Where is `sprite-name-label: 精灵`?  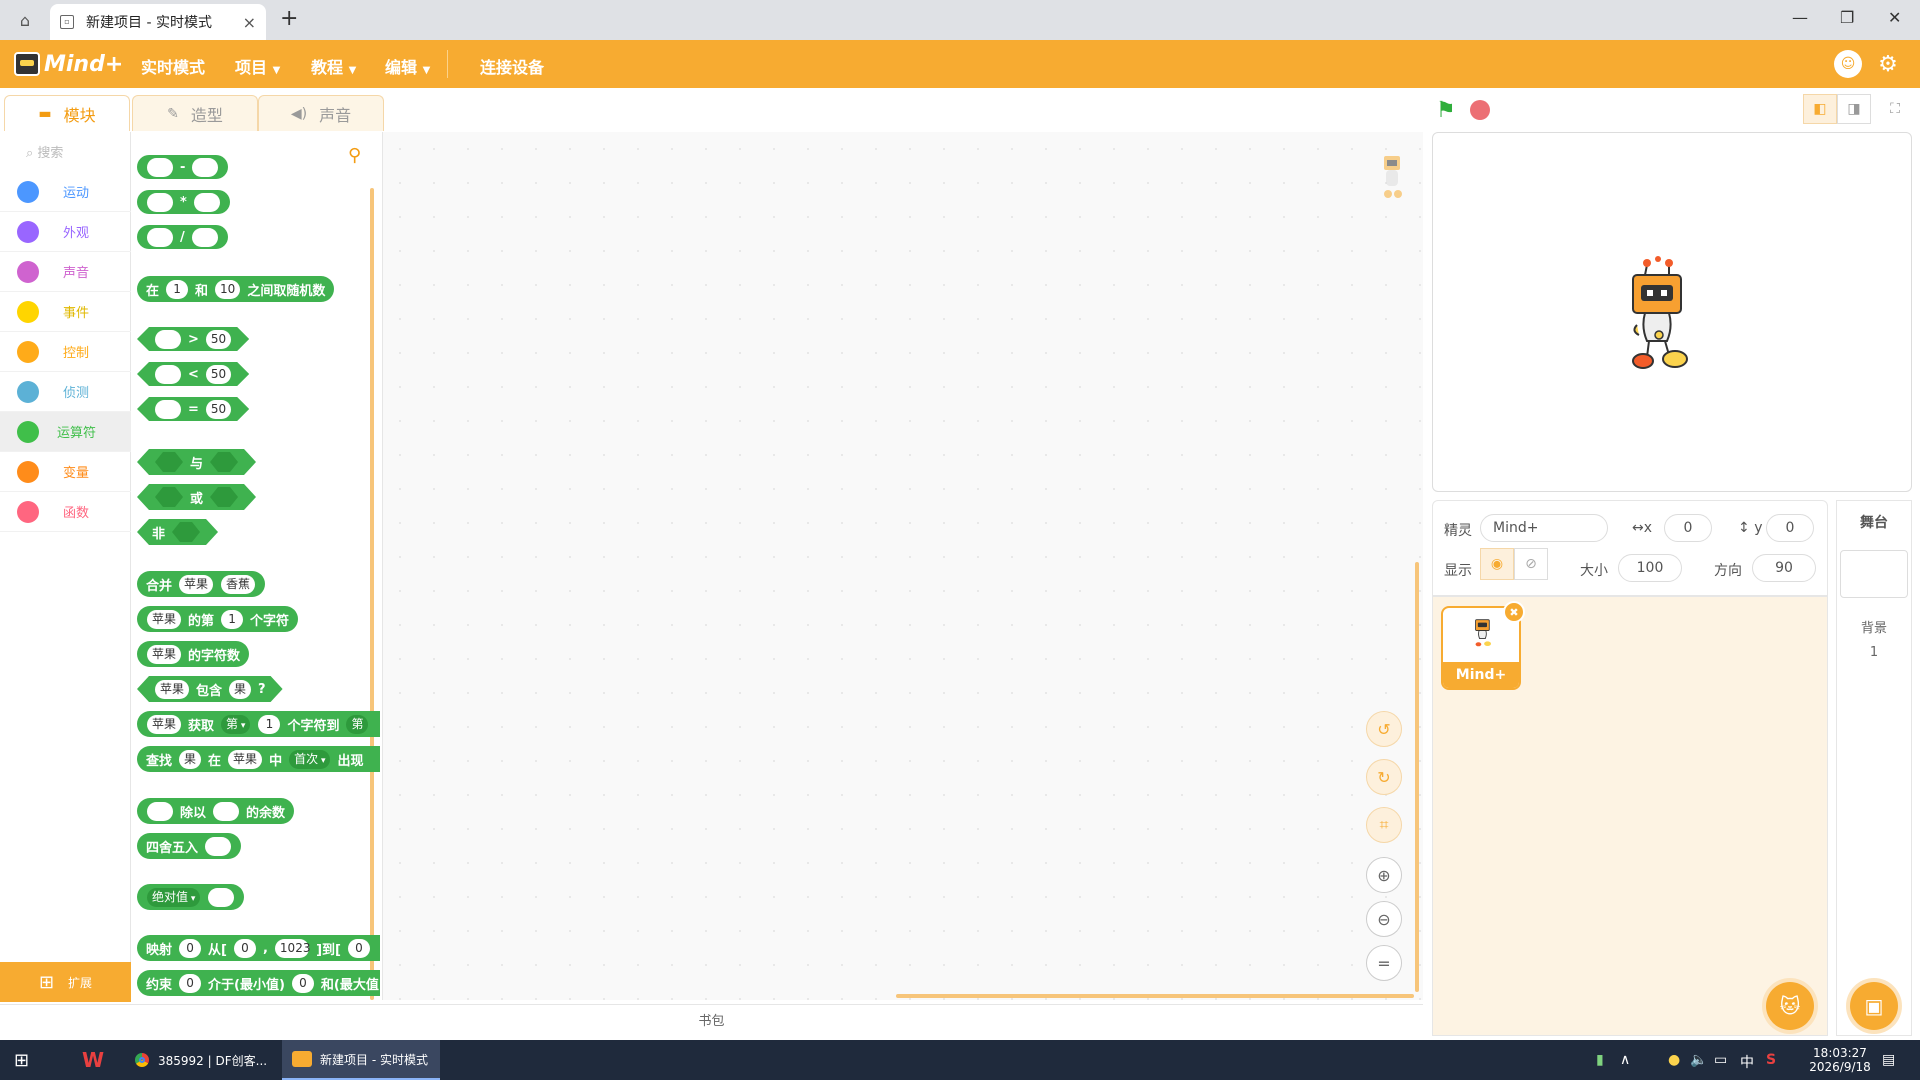 sprite-name-label: 精灵 is located at coordinates (1458, 531).